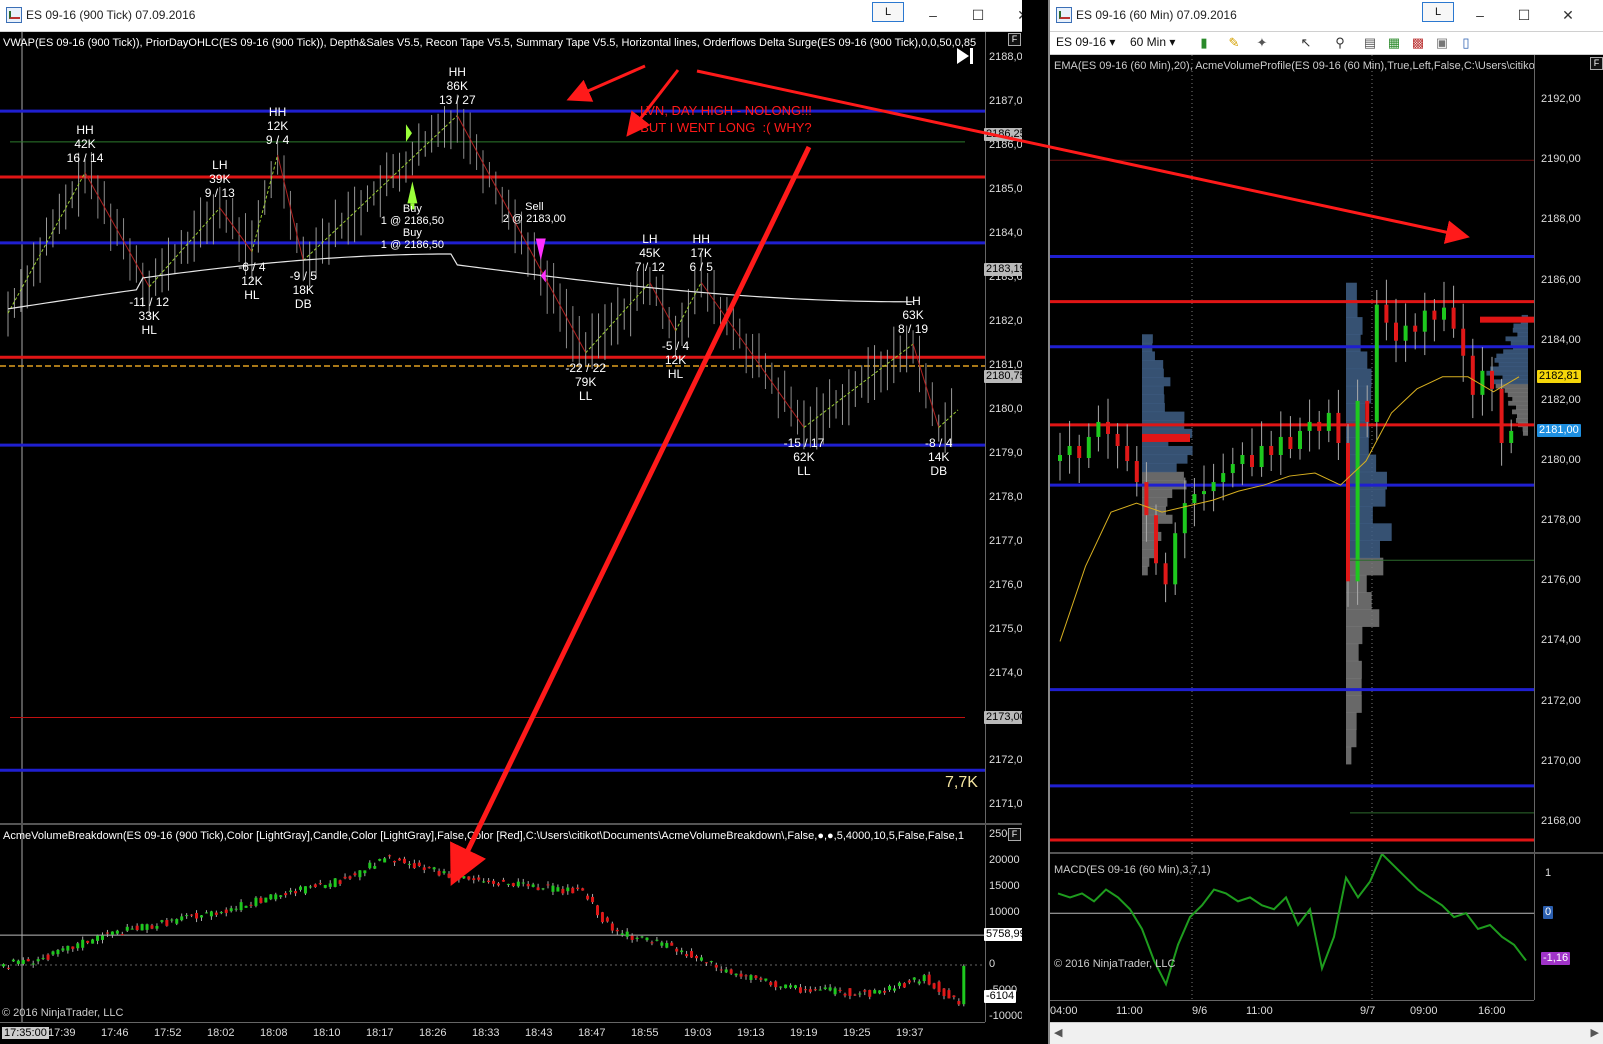  Describe the element at coordinates (1306, 43) in the screenshot. I see `cursor-icon: ↖` at that location.